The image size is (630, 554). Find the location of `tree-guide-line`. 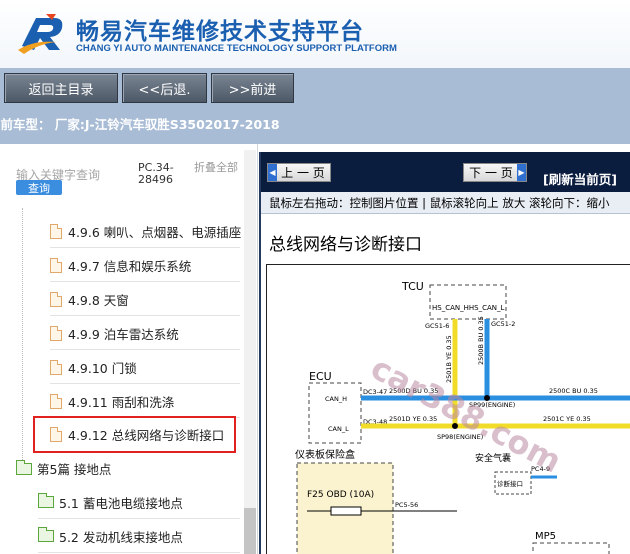

tree-guide-line is located at coordinates (22, 338).